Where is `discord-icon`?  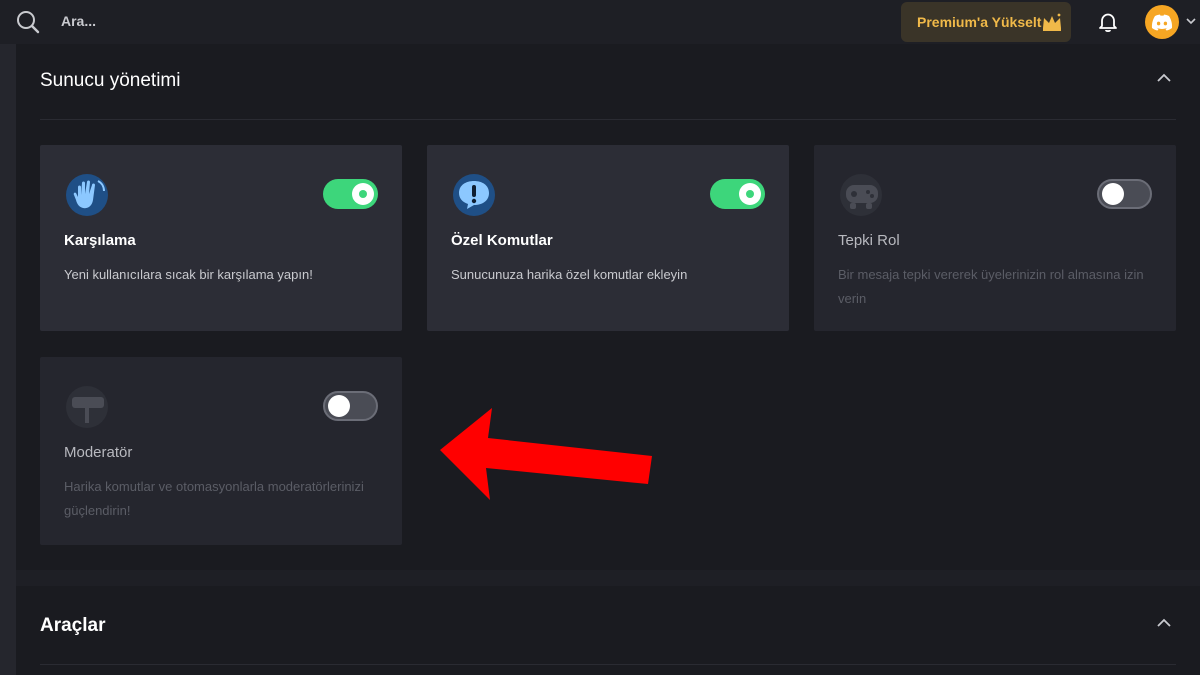
discord-icon is located at coordinates (1162, 22).